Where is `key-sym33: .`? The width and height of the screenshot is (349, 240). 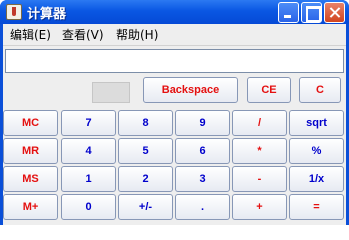
key-sym33: . is located at coordinates (202, 207).